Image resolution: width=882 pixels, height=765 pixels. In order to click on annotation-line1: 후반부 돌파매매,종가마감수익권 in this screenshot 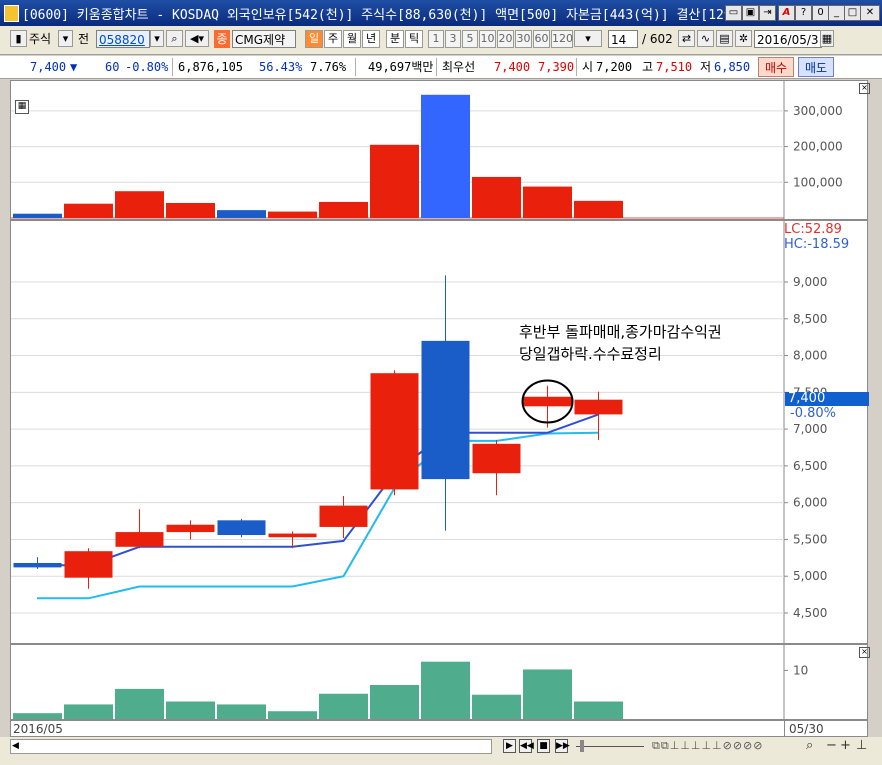, I will do `click(620, 332)`.